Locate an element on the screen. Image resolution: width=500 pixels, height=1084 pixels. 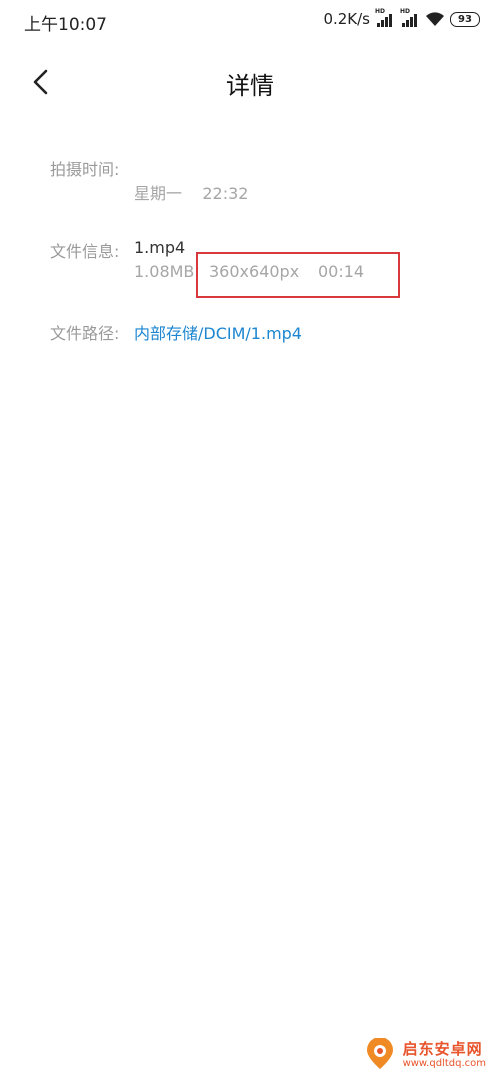
page-title: 详情 is located at coordinates (250, 86).